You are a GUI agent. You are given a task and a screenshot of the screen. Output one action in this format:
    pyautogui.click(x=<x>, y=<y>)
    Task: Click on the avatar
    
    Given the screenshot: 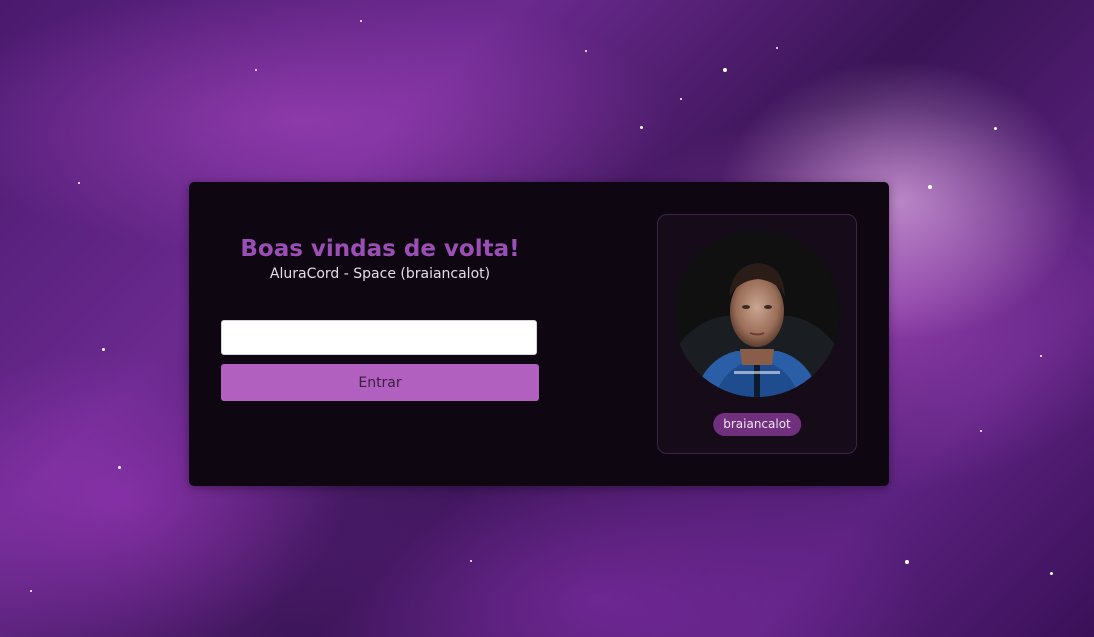 What is the action you would take?
    pyautogui.click(x=757, y=314)
    